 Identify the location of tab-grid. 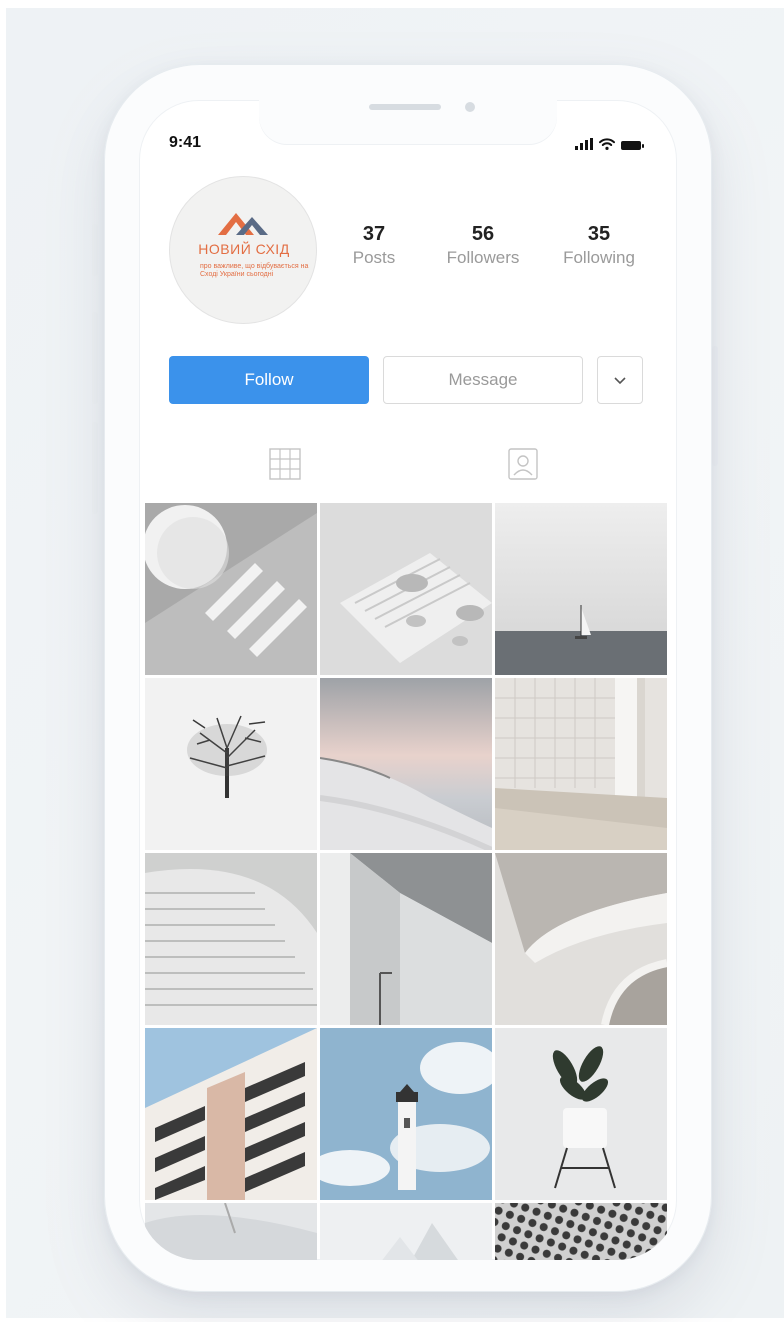
(285, 466).